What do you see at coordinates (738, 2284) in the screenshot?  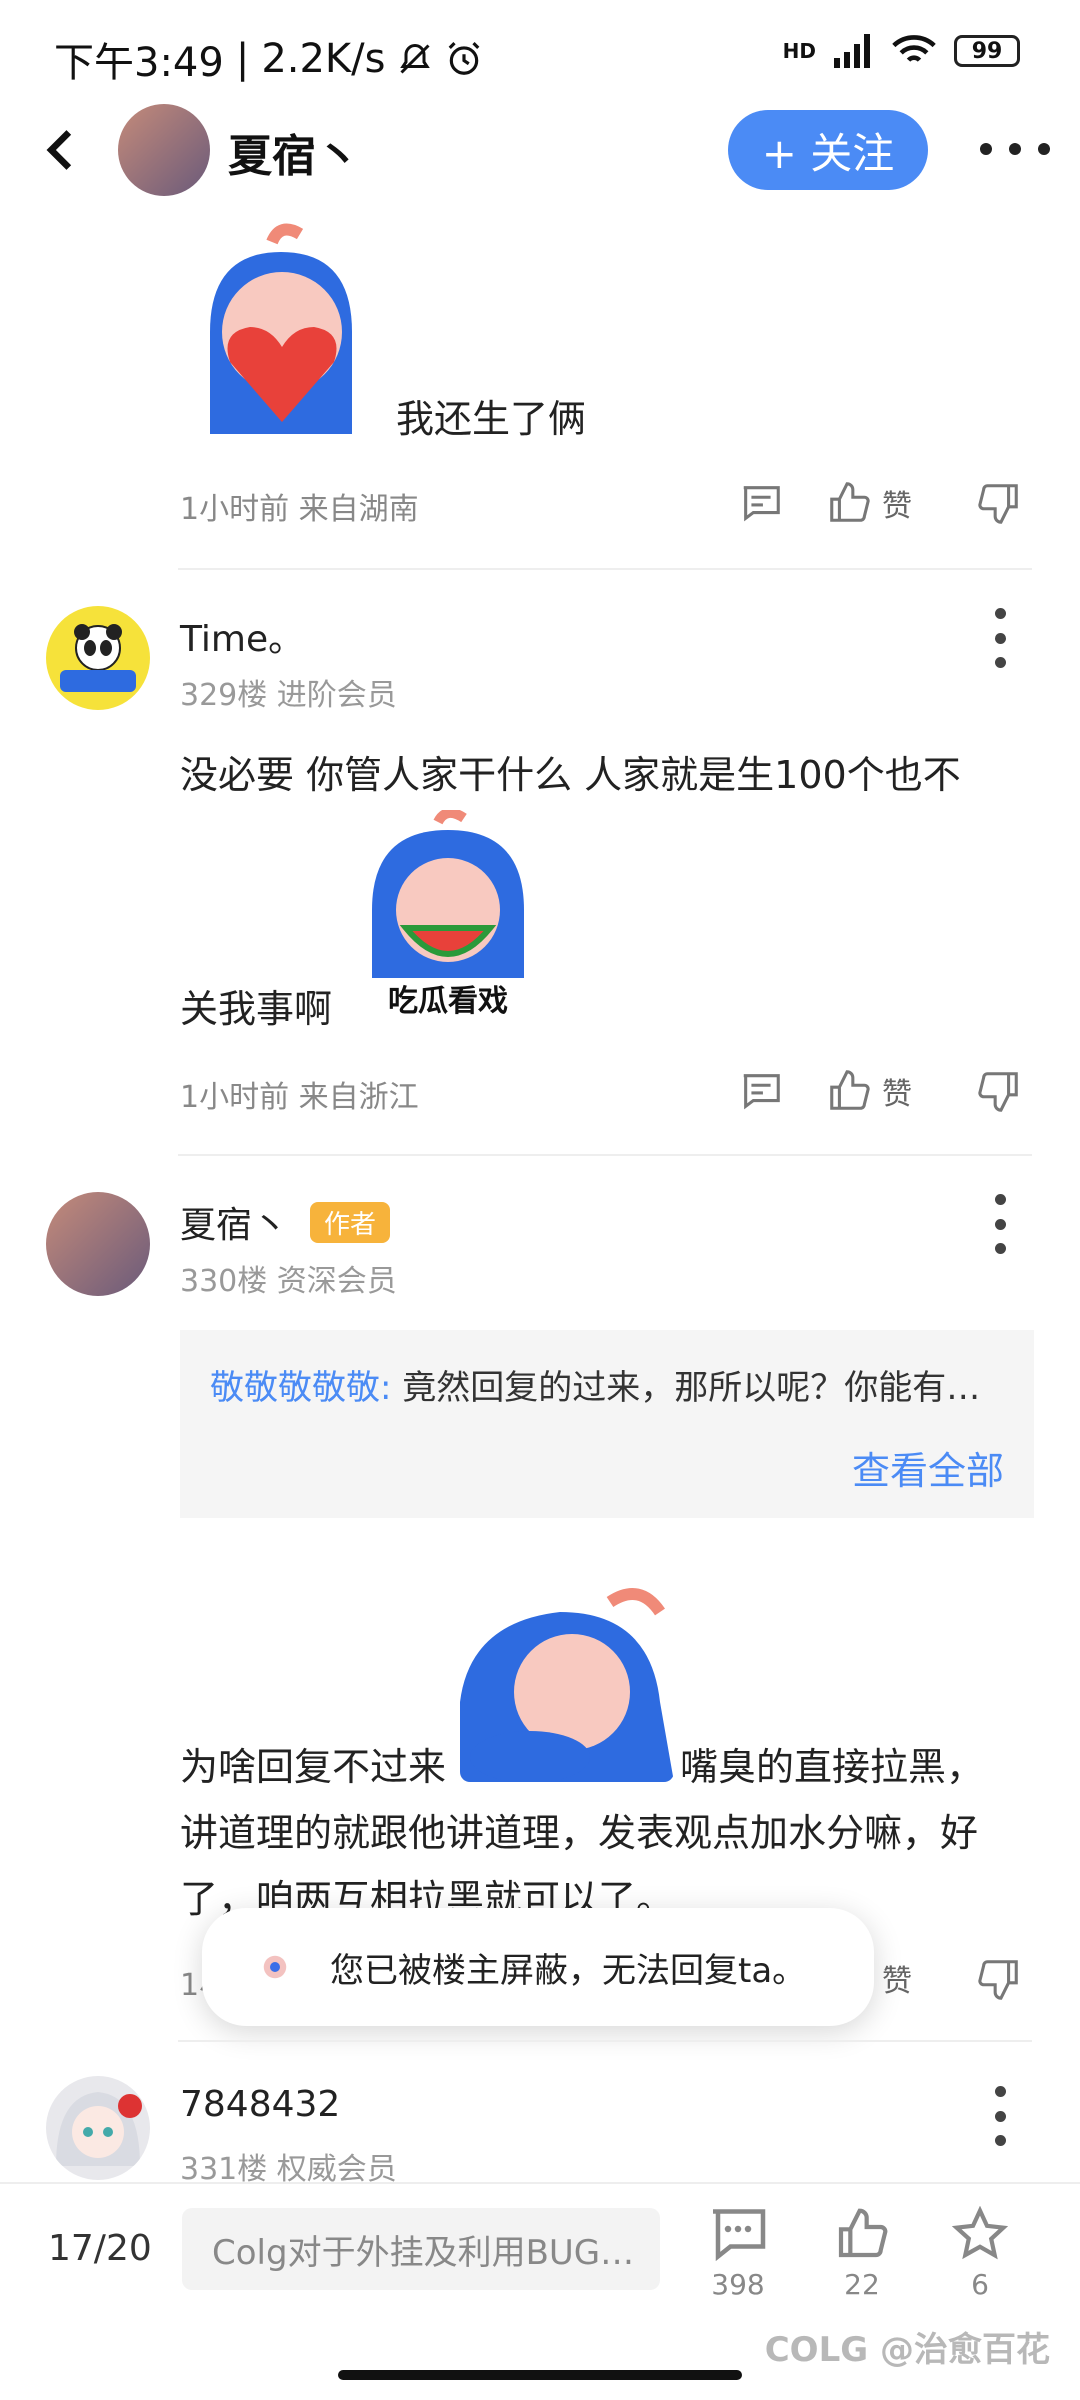 I see `comment-count: 398` at bounding box center [738, 2284].